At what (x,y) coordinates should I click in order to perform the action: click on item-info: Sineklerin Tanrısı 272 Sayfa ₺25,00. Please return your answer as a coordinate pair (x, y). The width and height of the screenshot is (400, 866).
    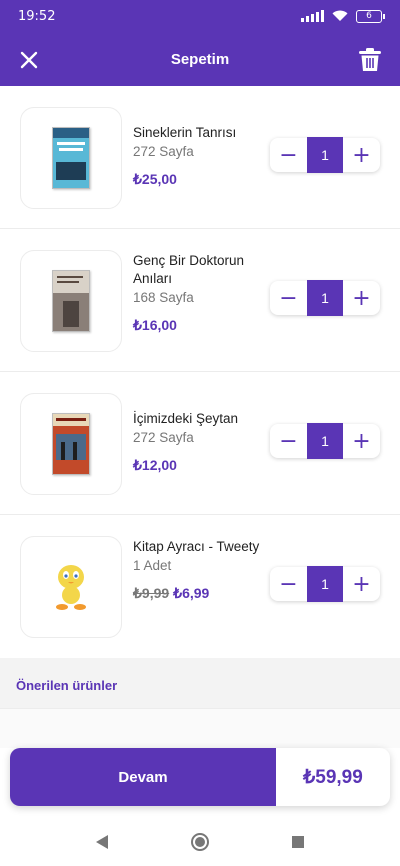
    Looking at the image, I should click on (197, 156).